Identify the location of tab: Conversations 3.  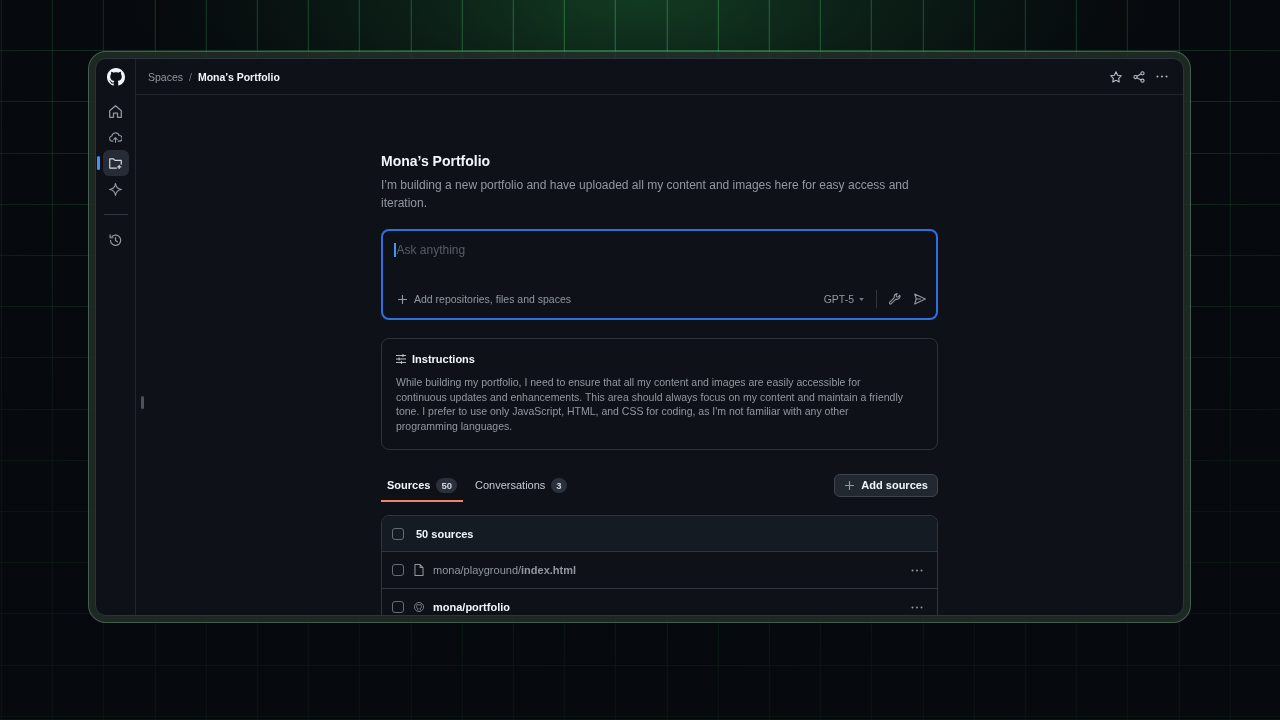
(521, 485).